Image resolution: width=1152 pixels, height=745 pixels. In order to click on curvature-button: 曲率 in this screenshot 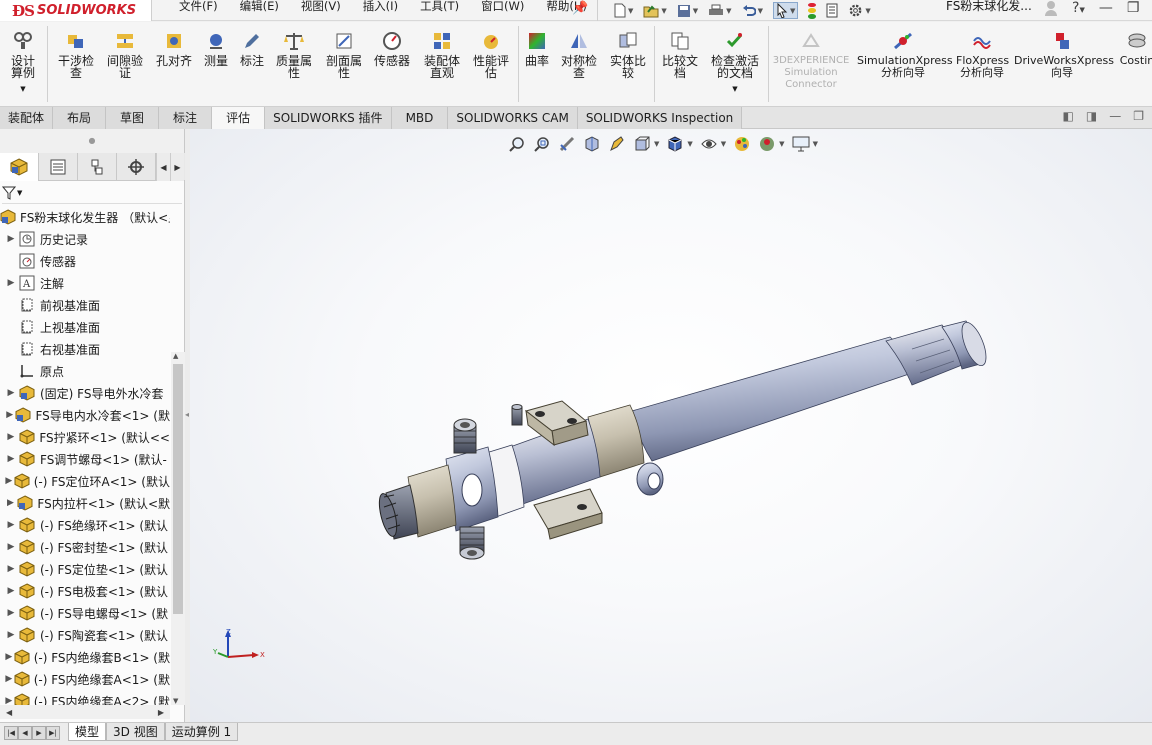, I will do `click(537, 48)`.